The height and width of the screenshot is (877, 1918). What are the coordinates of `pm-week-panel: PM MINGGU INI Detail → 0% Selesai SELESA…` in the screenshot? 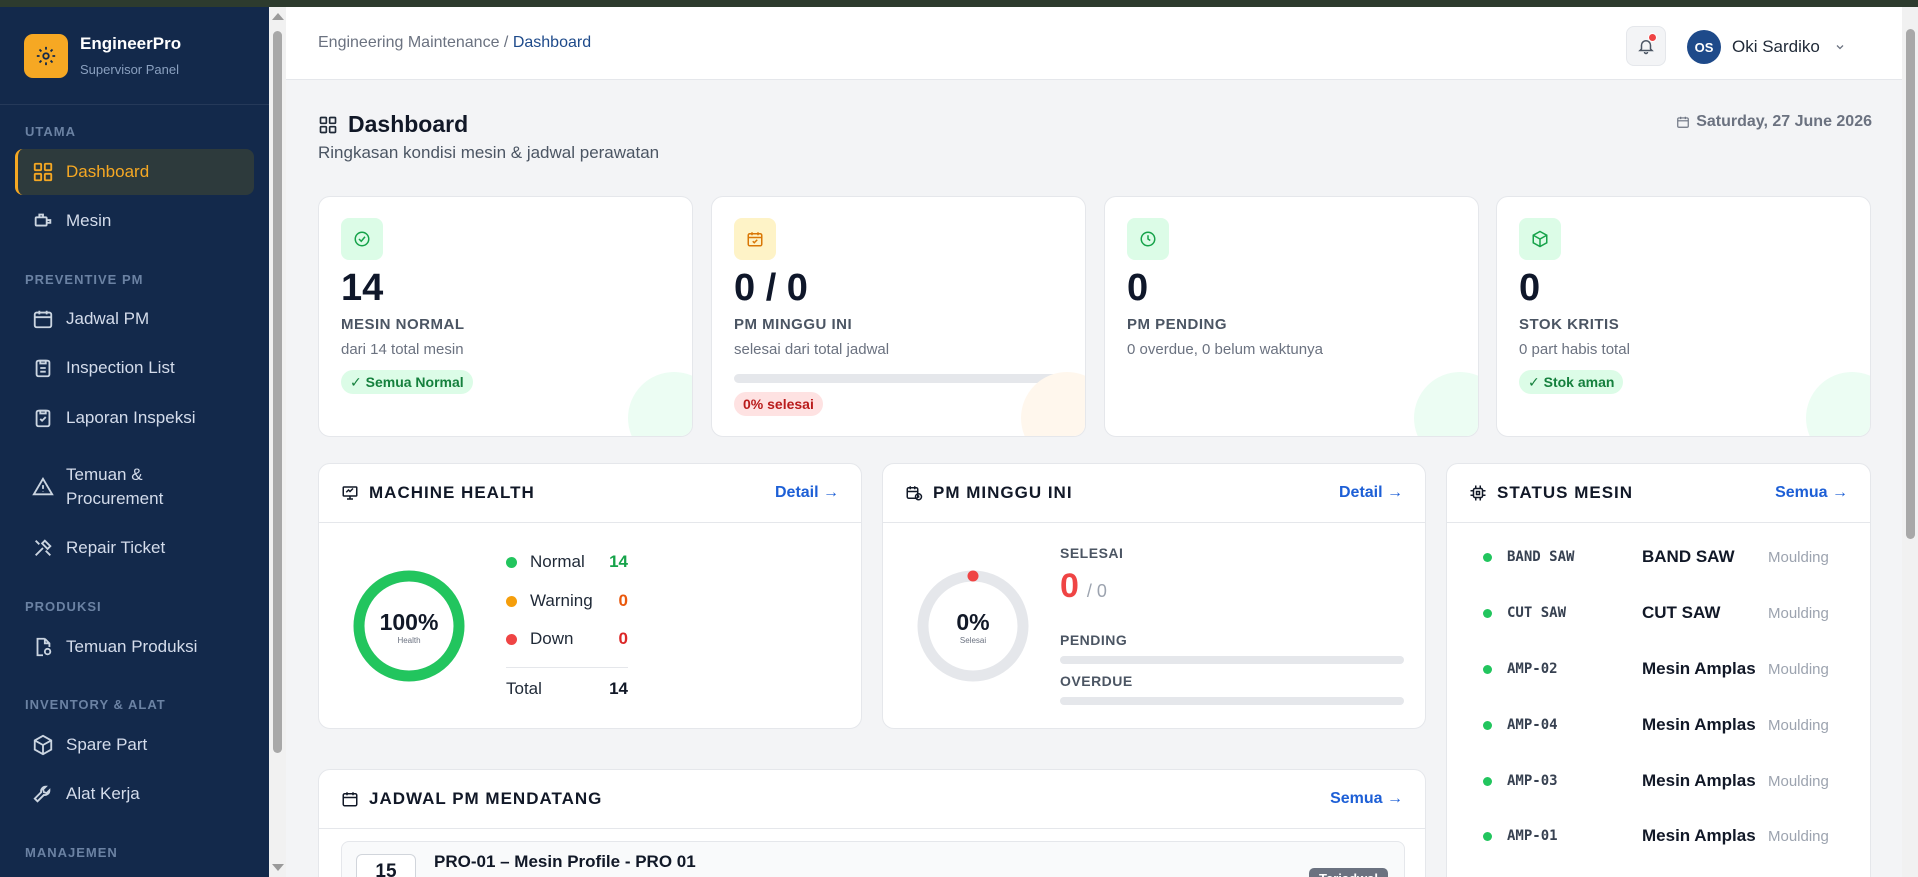 It's located at (1154, 596).